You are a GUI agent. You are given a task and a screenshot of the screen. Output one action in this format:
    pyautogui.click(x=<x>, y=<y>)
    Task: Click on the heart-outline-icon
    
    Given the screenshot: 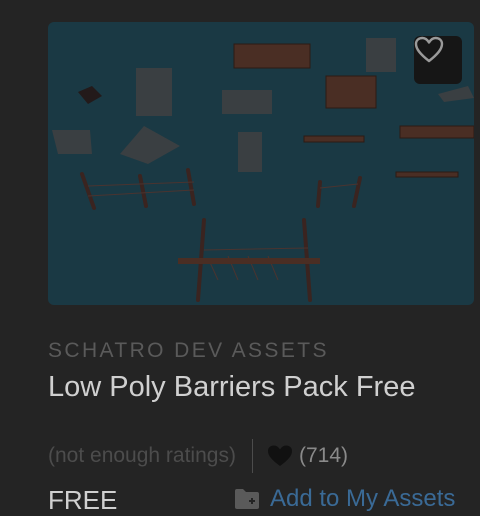 What is the action you would take?
    pyautogui.click(x=429, y=49)
    